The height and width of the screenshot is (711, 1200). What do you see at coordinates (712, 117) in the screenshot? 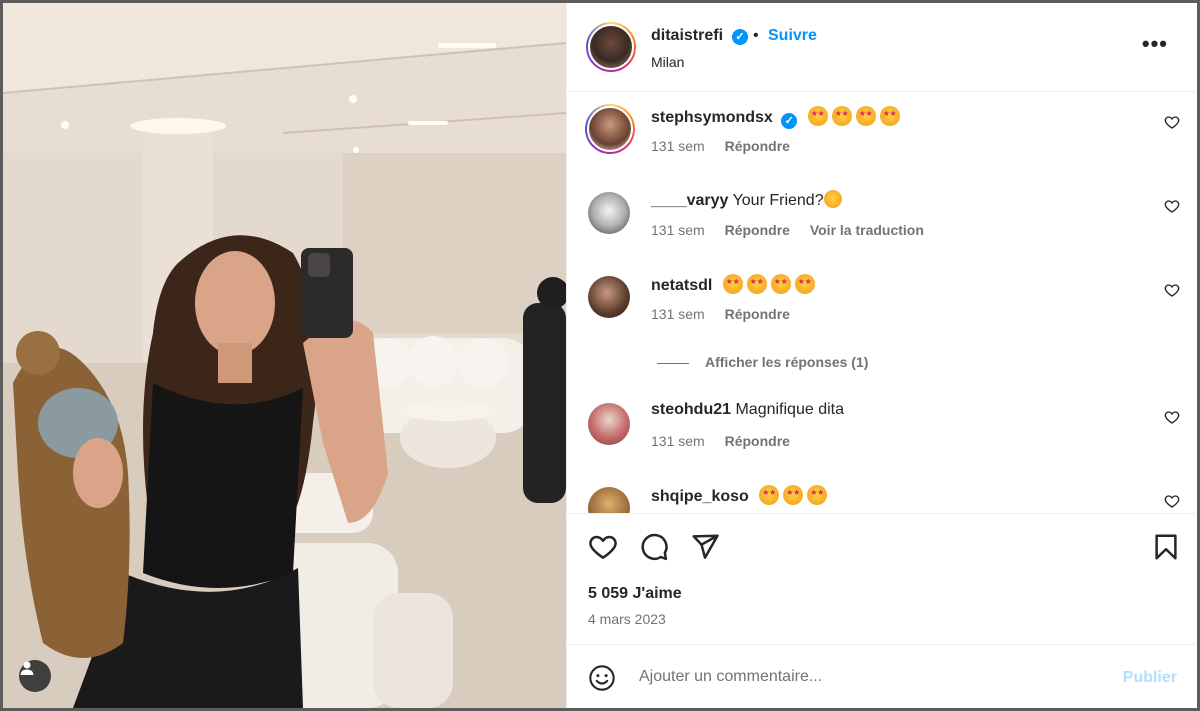
I see `comment-username: stephsymondsx` at bounding box center [712, 117].